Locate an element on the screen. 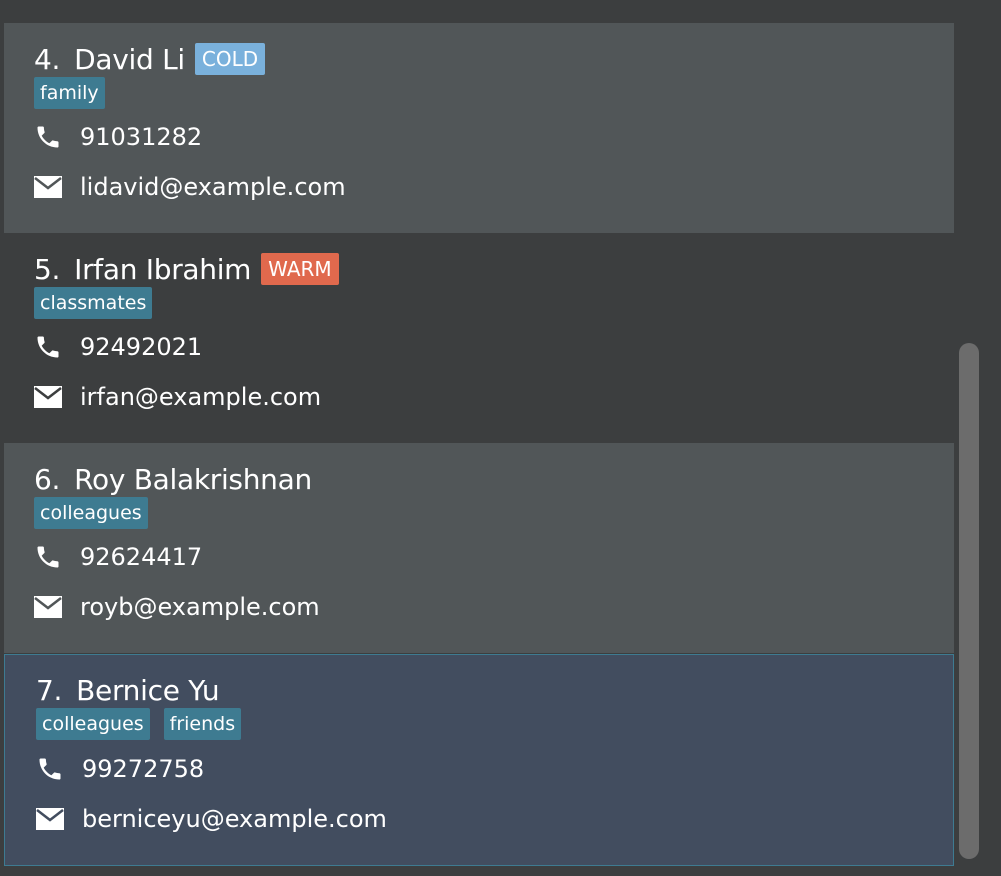 The image size is (1001, 876). contact-name-row: 7. Bernice Yu is located at coordinates (128, 690).